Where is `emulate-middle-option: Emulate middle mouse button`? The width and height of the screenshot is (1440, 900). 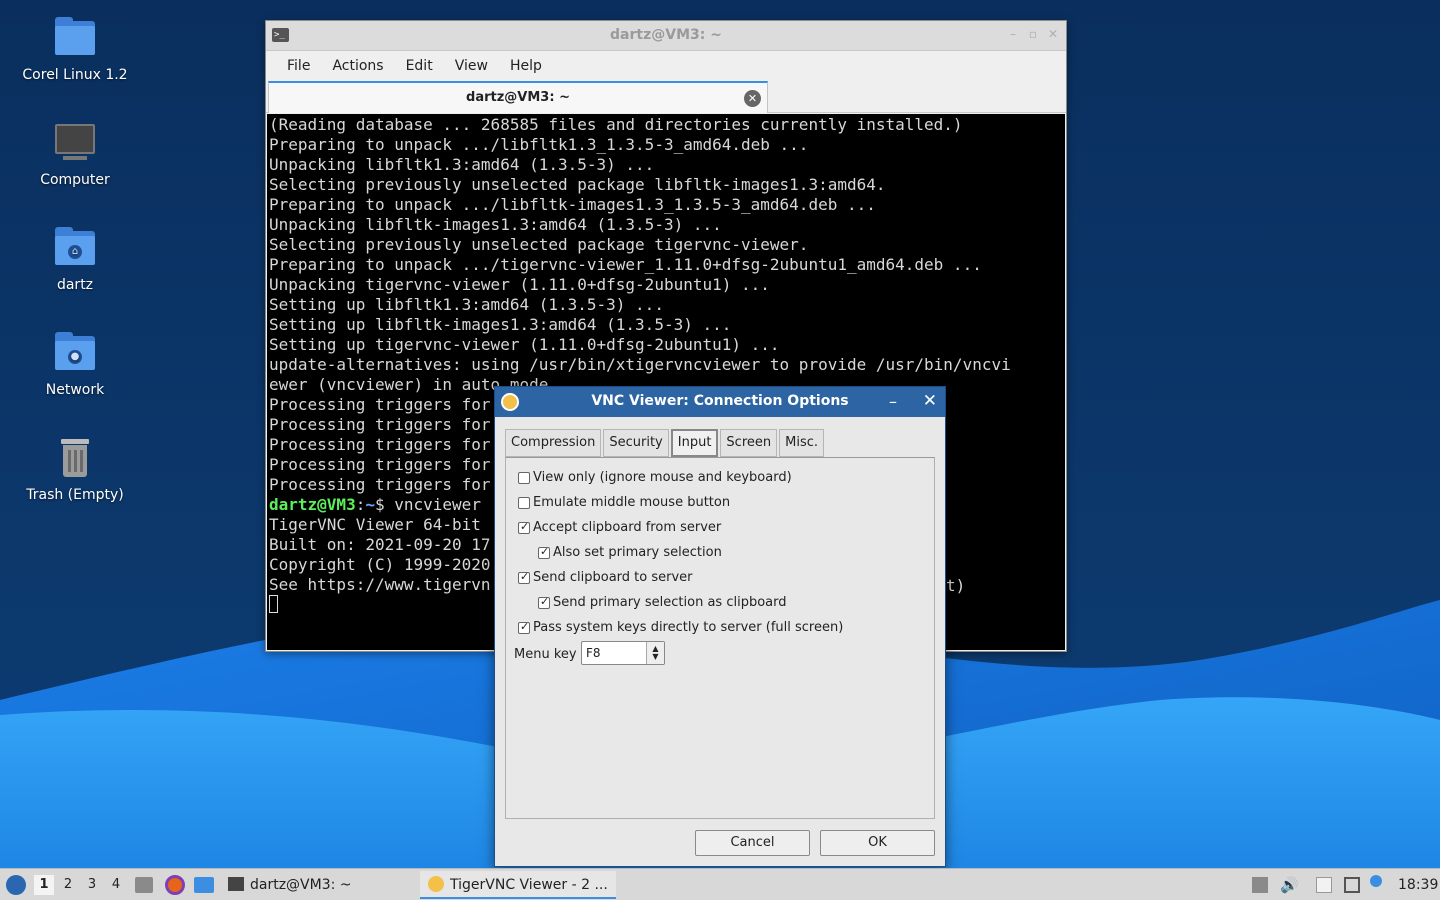
emulate-middle-option: Emulate middle mouse button is located at coordinates (624, 502).